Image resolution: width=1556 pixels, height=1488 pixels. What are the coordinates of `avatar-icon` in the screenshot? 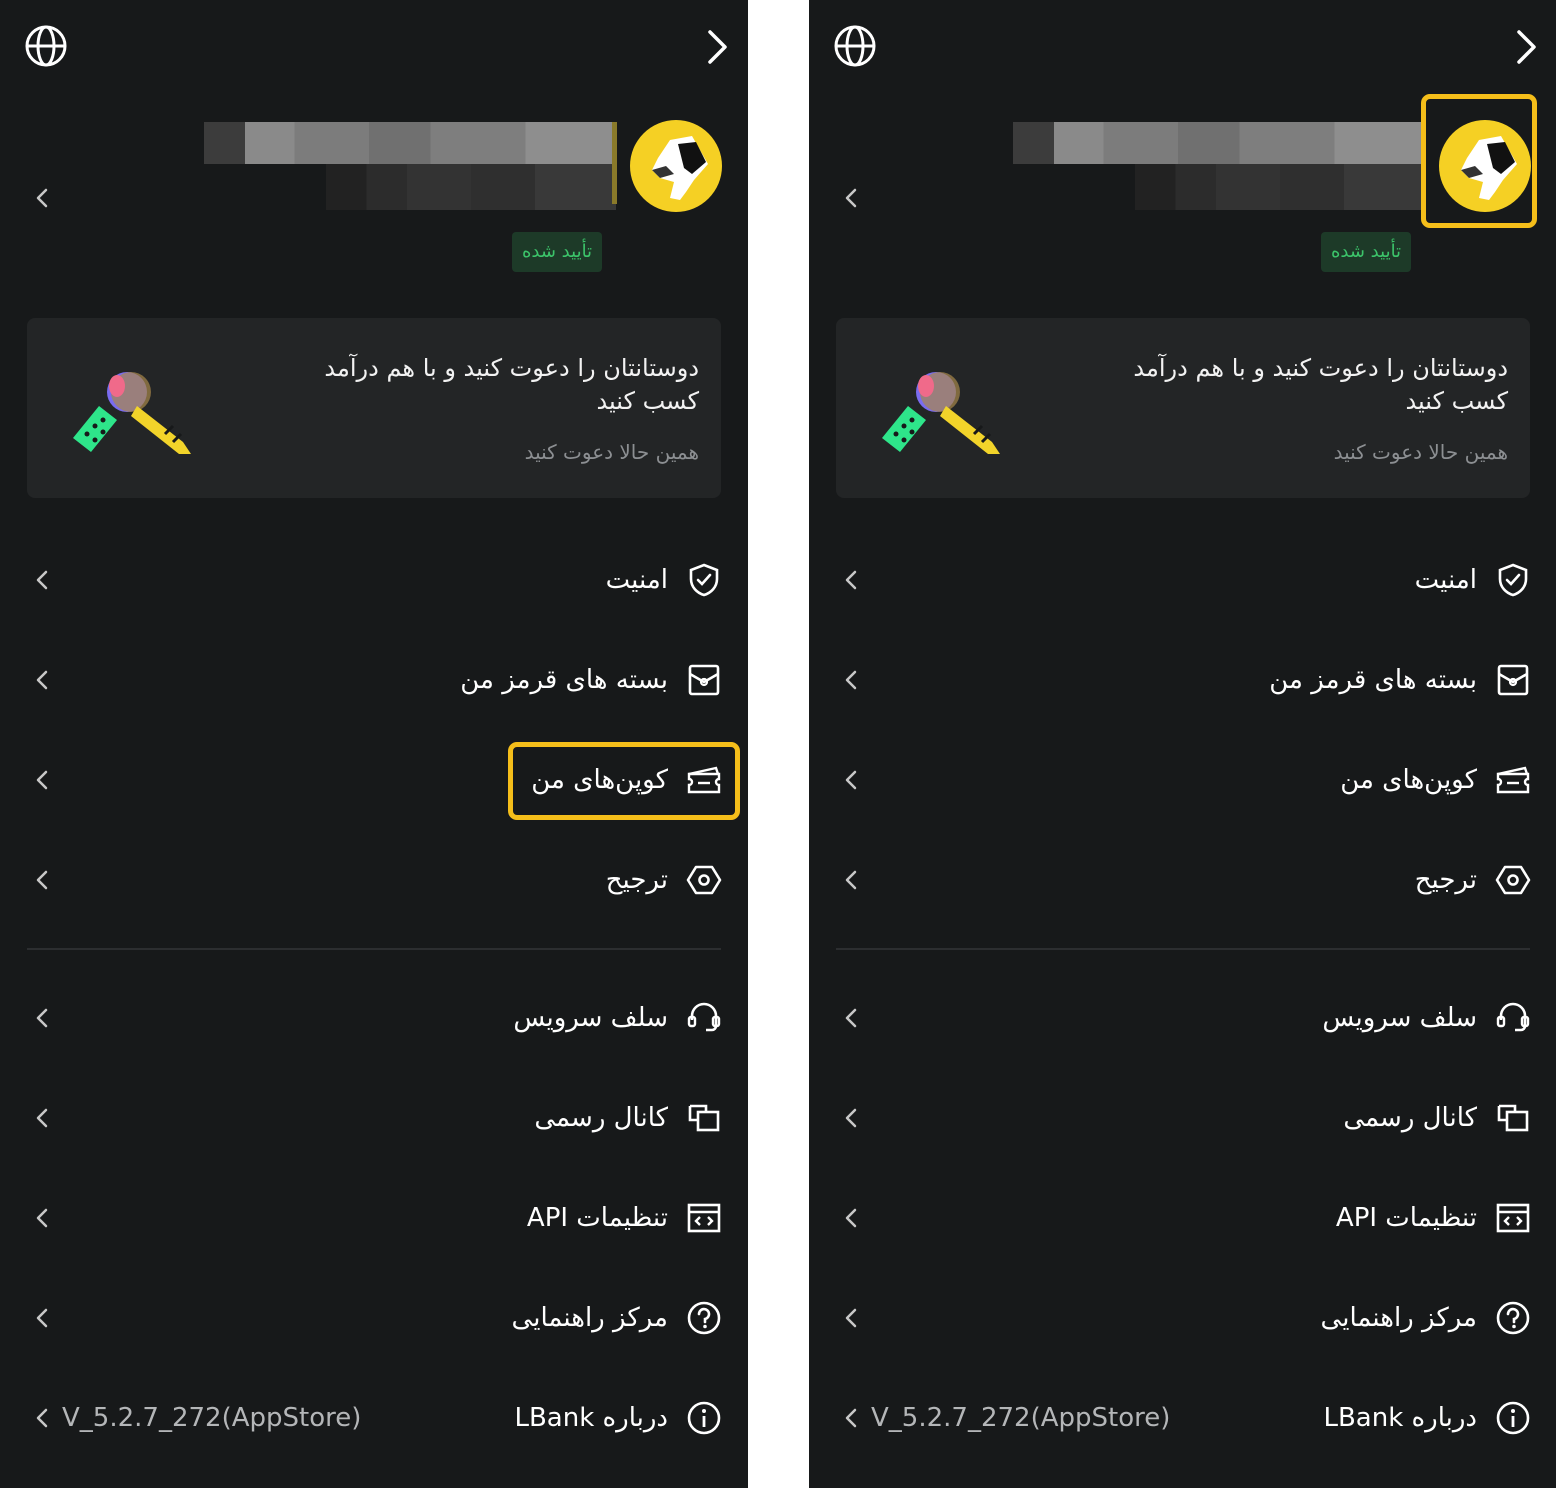 It's located at (676, 166).